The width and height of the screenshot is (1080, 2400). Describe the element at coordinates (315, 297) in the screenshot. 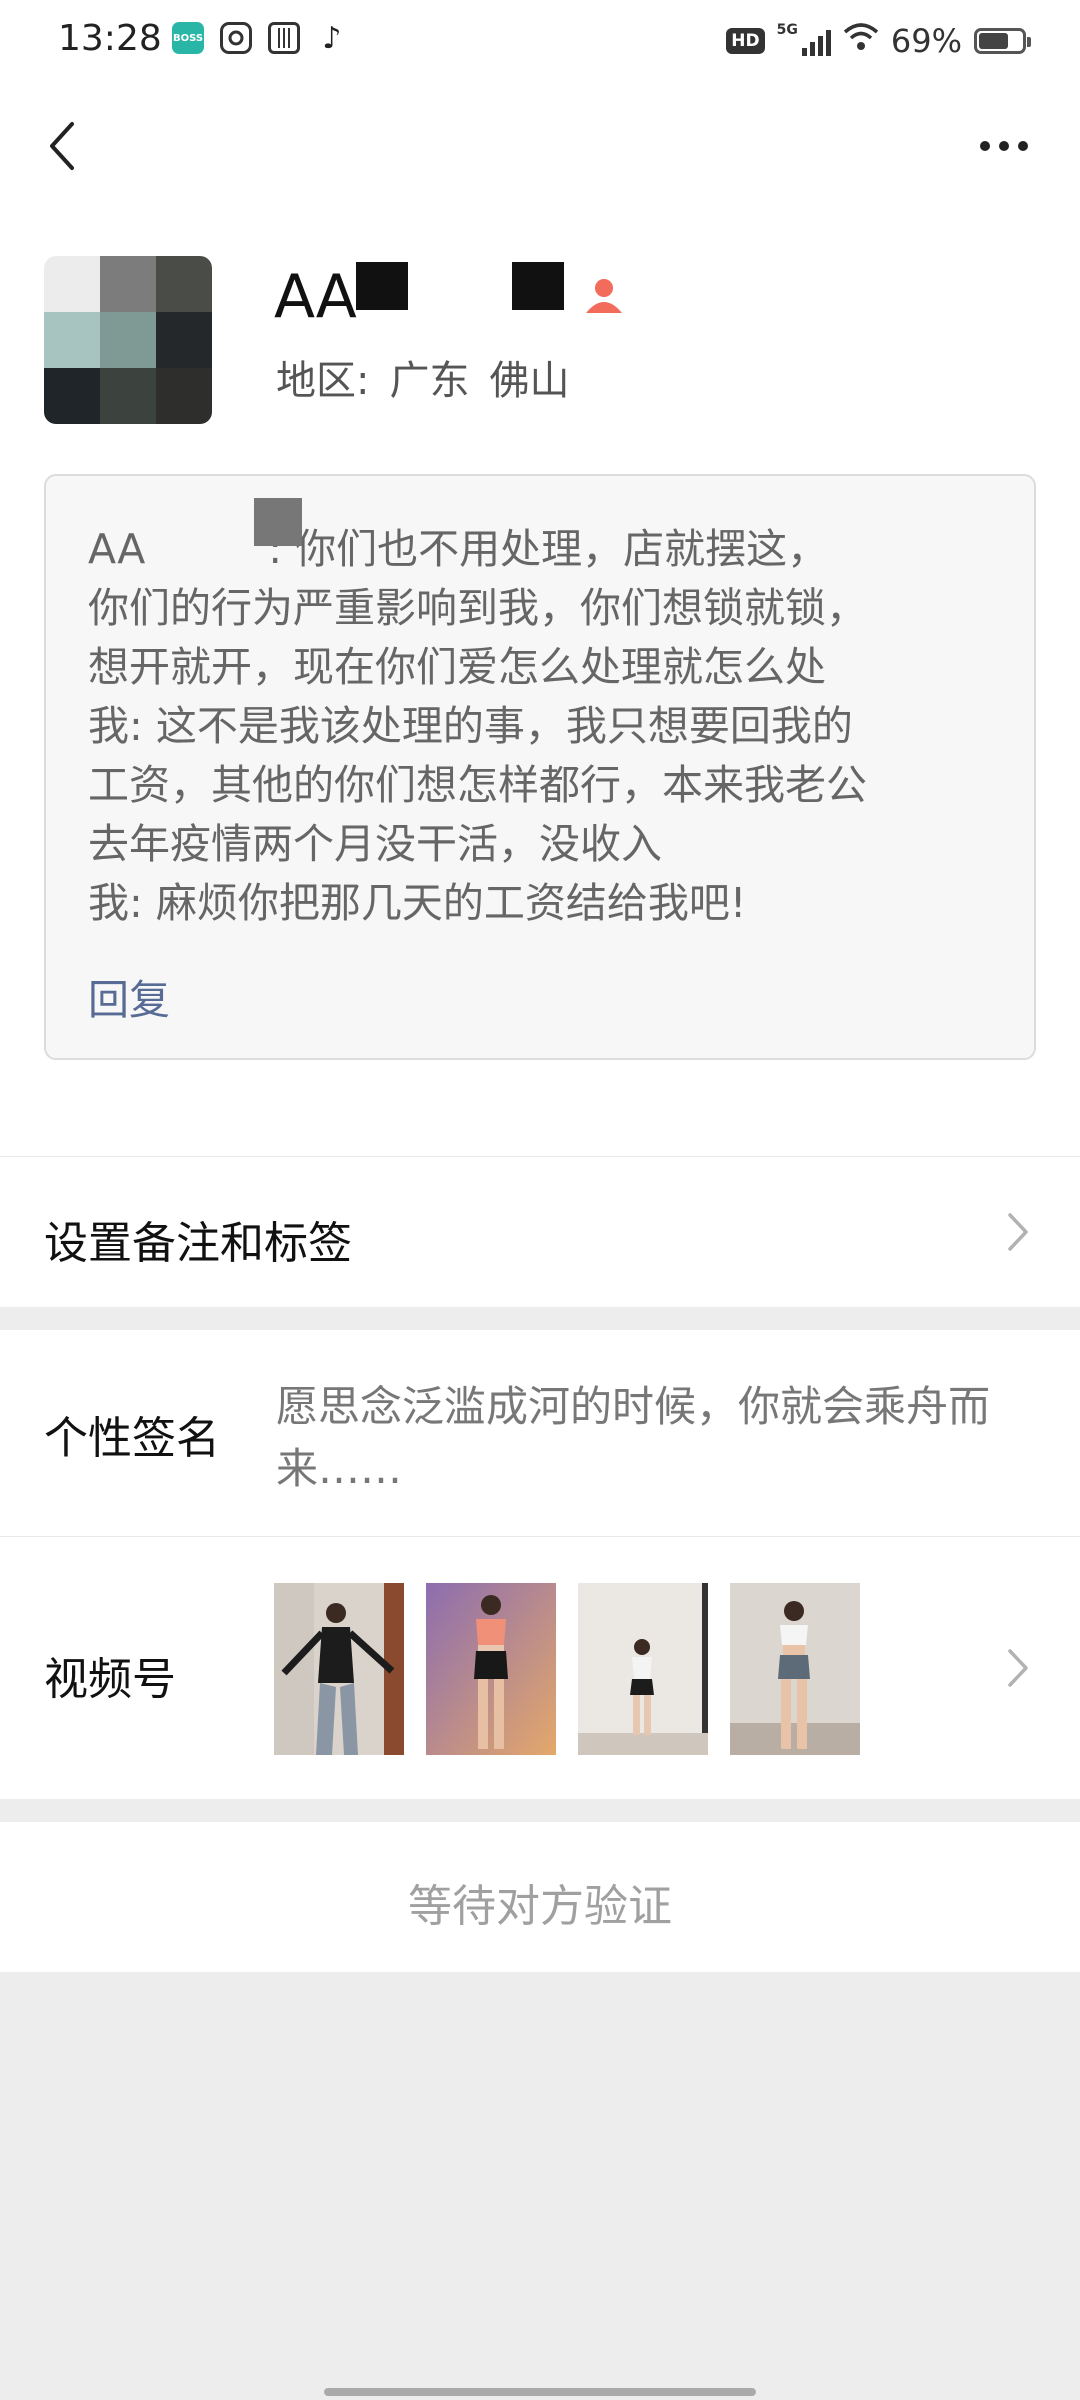

I see `profile-name-text: AA` at that location.